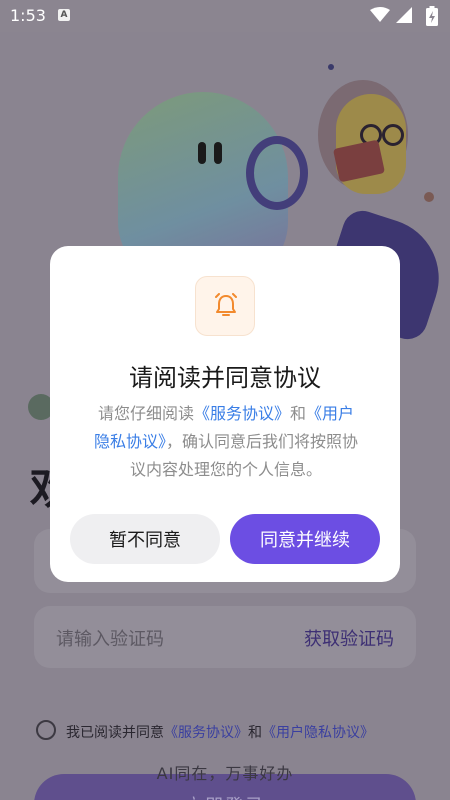 This screenshot has width=450, height=800. Describe the element at coordinates (225, 773) in the screenshot. I see `slogan: AI同在，万事好办` at that location.